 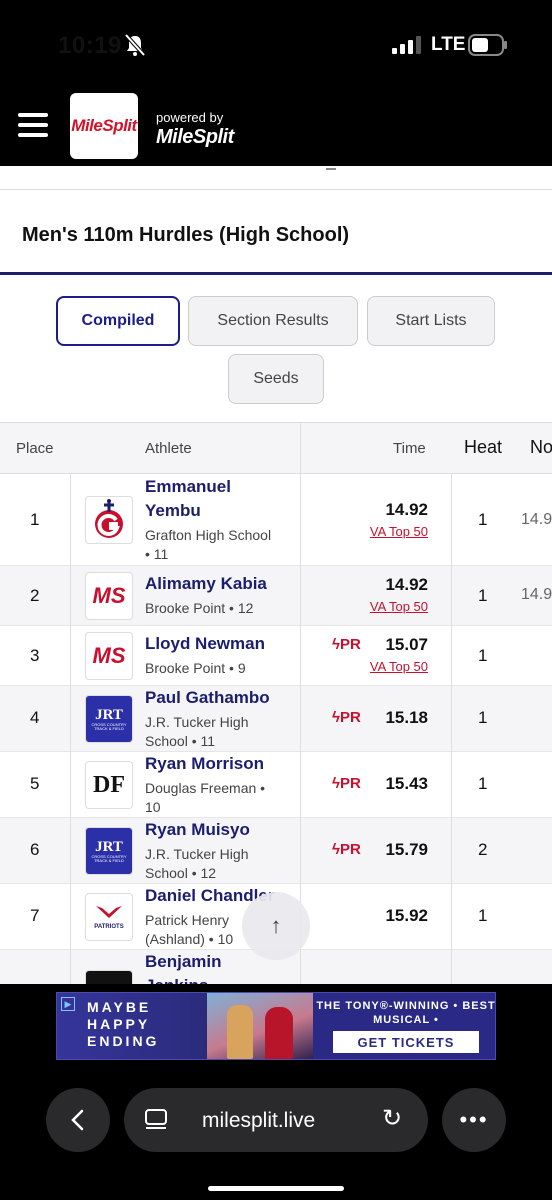 What do you see at coordinates (406, 1013) in the screenshot?
I see `ad-tagline: THE TONY®-WINNING • BEST MUSICAL •` at bounding box center [406, 1013].